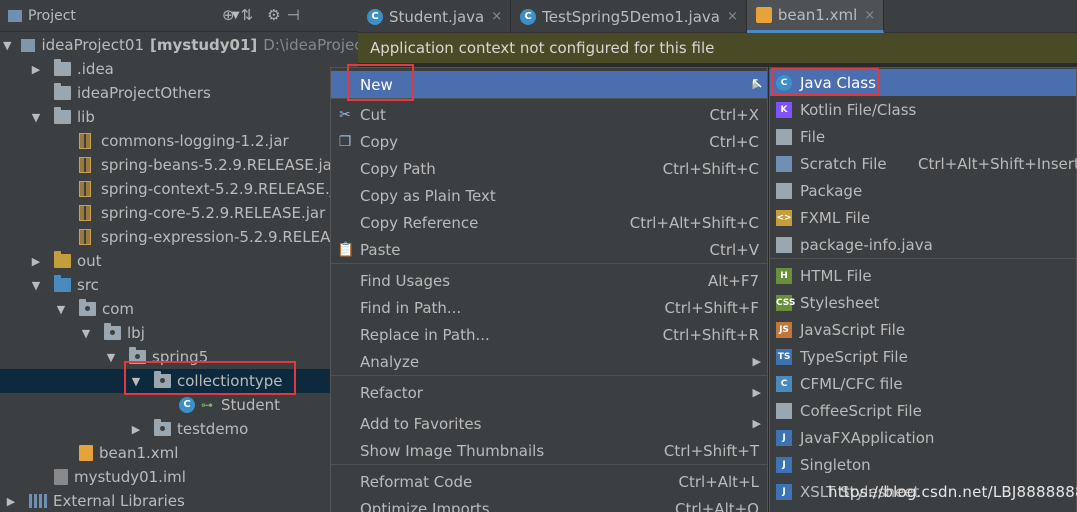 This screenshot has height=512, width=1077. Describe the element at coordinates (549, 280) in the screenshot. I see `menu-item-find-usages: Find Usages Alt+F7` at that location.